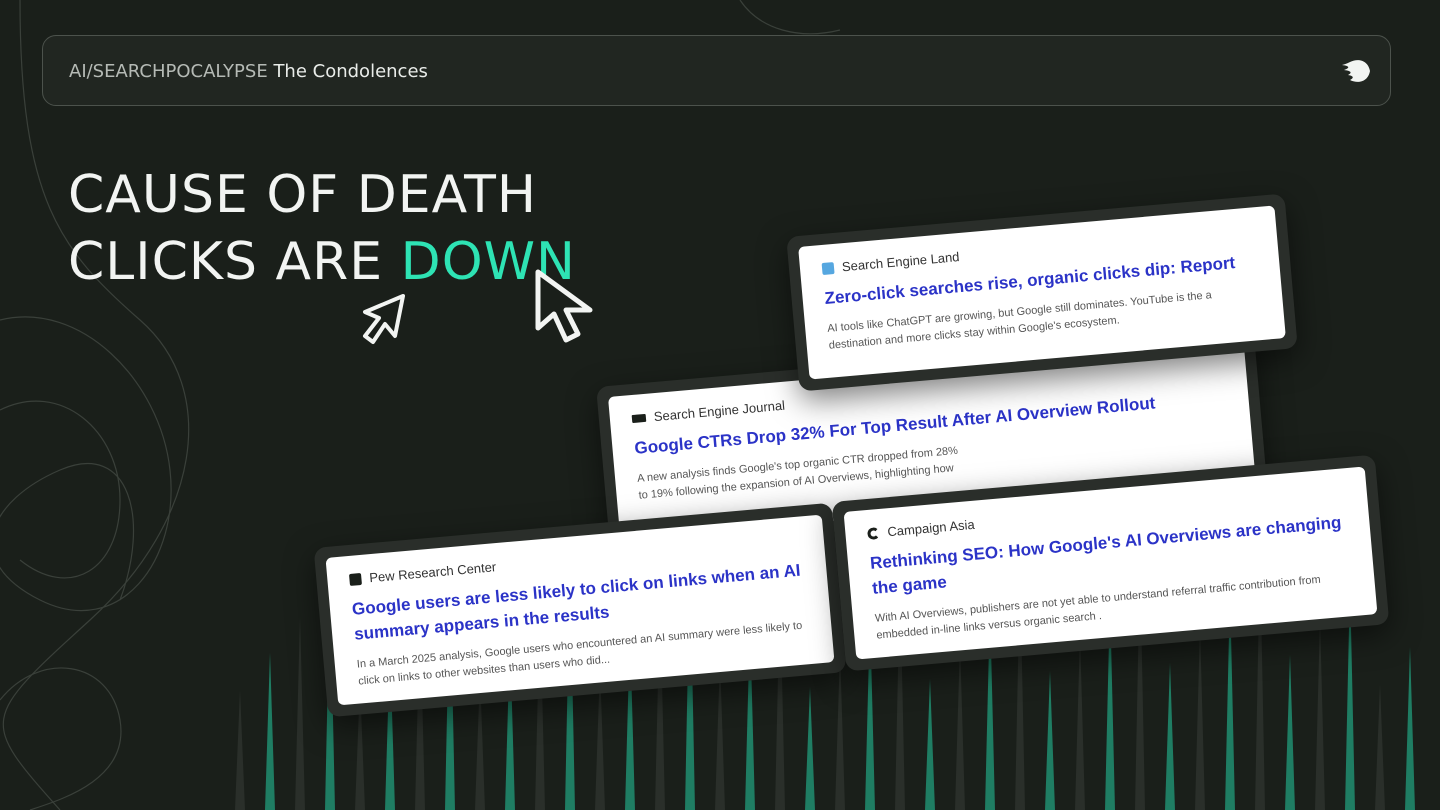 This screenshot has width=1440, height=810. I want to click on ca-logo-icon, so click(873, 533).